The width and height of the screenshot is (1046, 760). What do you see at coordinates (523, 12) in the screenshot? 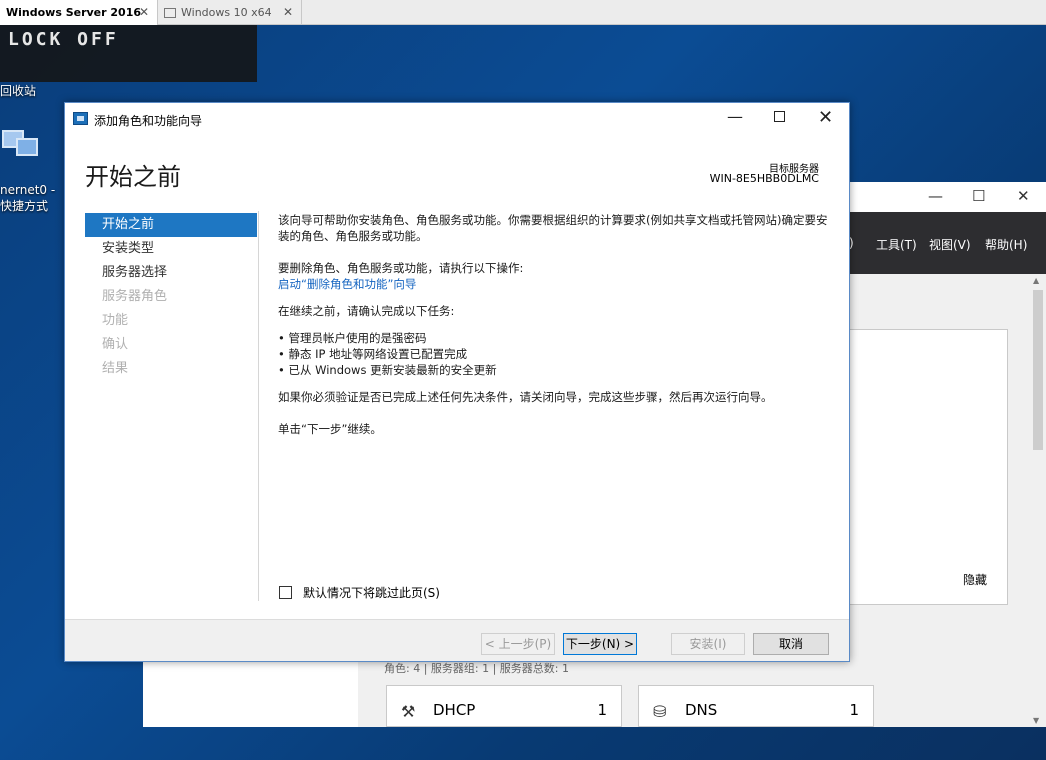
I see `vm-tab-bar: Windows Server 2016 ✕ Windows 10 x64 ✕` at bounding box center [523, 12].